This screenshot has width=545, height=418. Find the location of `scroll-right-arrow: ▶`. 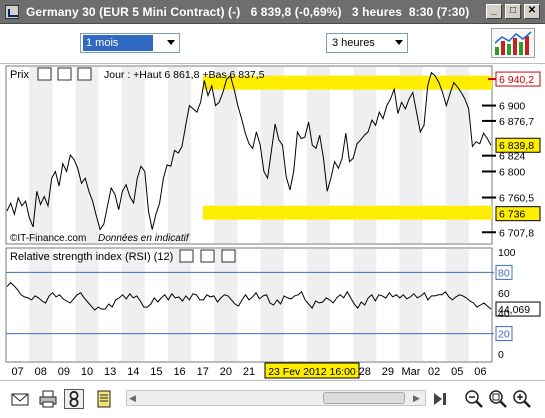

scroll-right-arrow: ▶ is located at coordinates (418, 398).